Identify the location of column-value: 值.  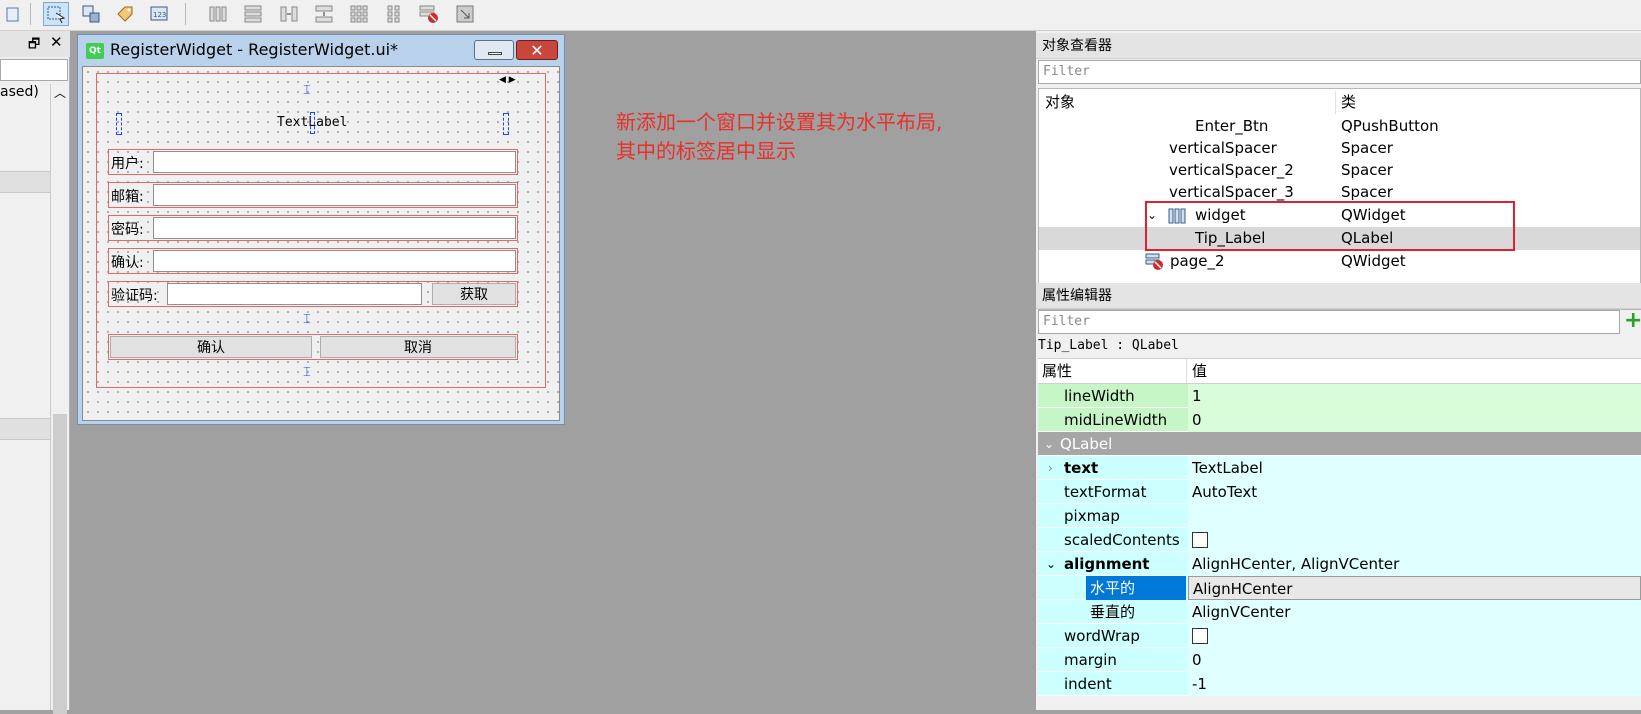
(1200, 371).